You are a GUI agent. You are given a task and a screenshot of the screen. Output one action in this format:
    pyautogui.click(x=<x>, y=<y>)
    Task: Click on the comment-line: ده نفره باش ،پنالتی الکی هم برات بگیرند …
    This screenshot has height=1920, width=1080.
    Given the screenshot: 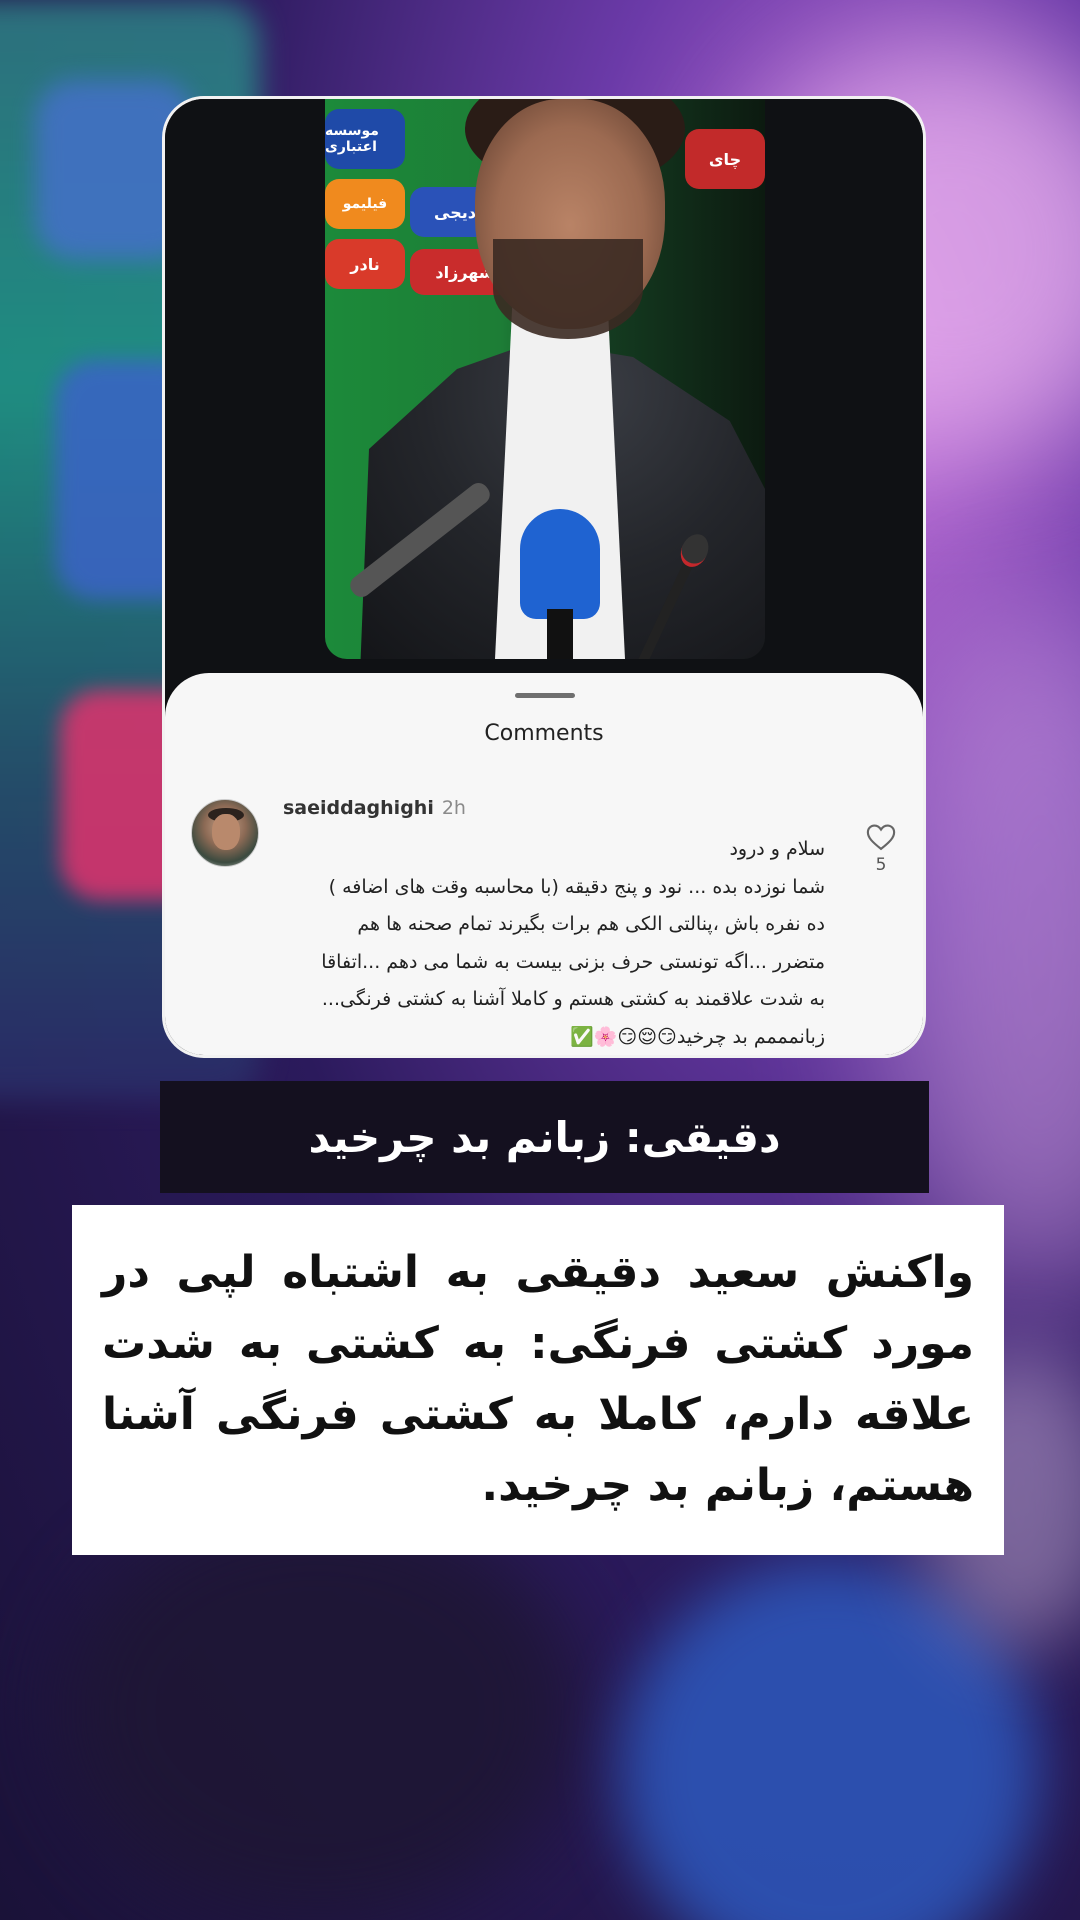 What is the action you would take?
    pyautogui.click(x=591, y=924)
    